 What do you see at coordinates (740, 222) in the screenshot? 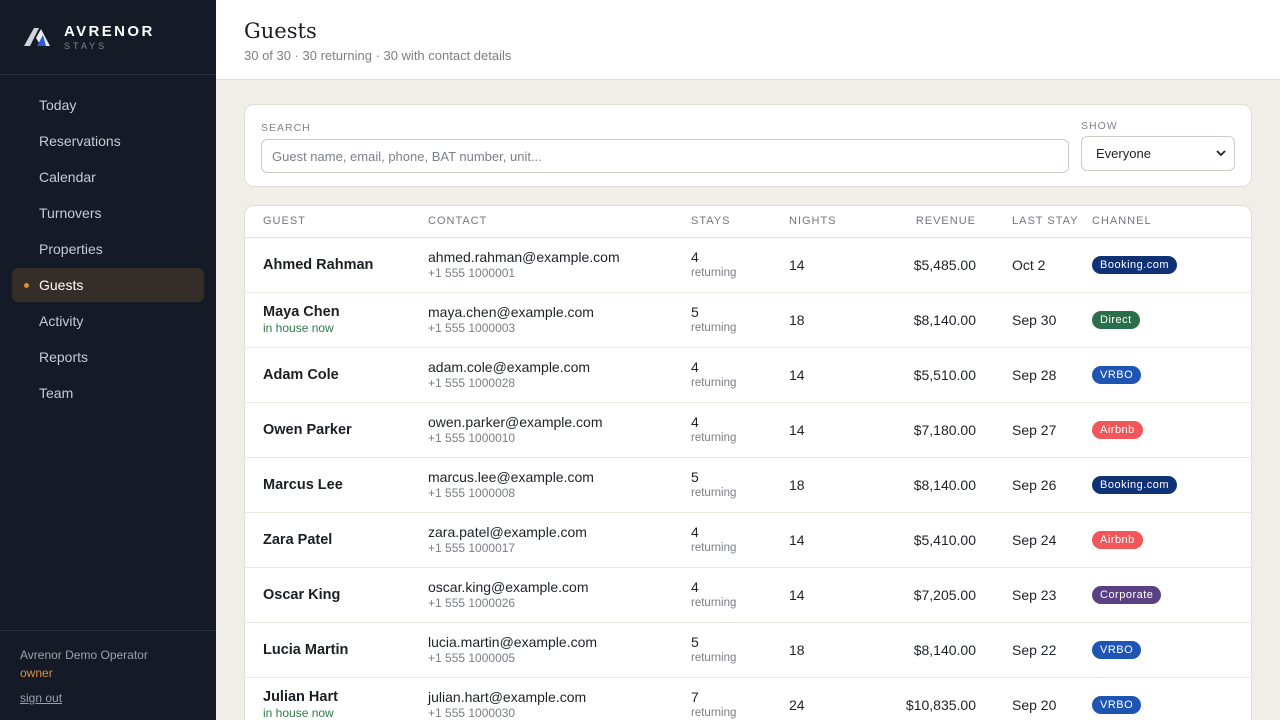
I see `column-header-stays: STAYS` at bounding box center [740, 222].